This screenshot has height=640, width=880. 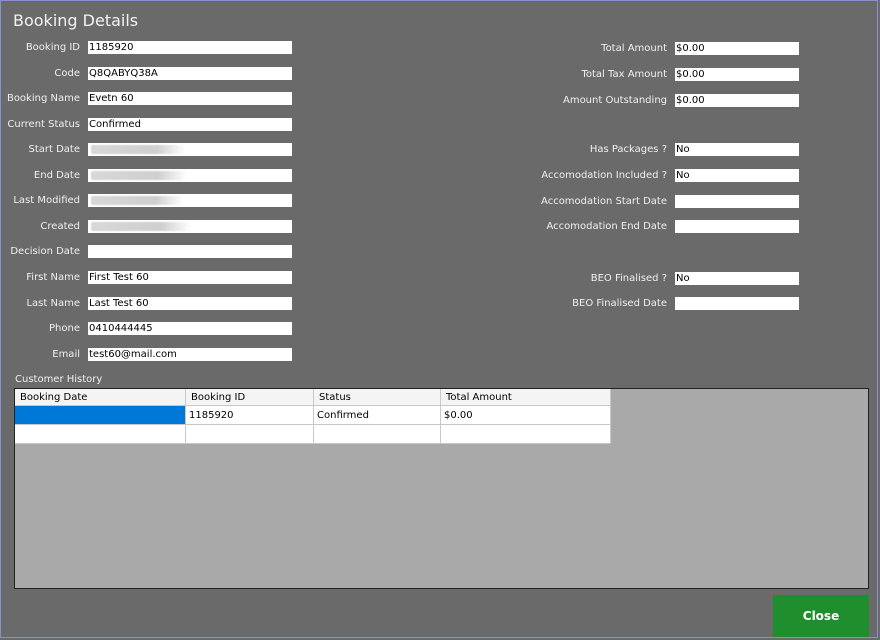 I want to click on start-date-field, so click(x=190, y=149).